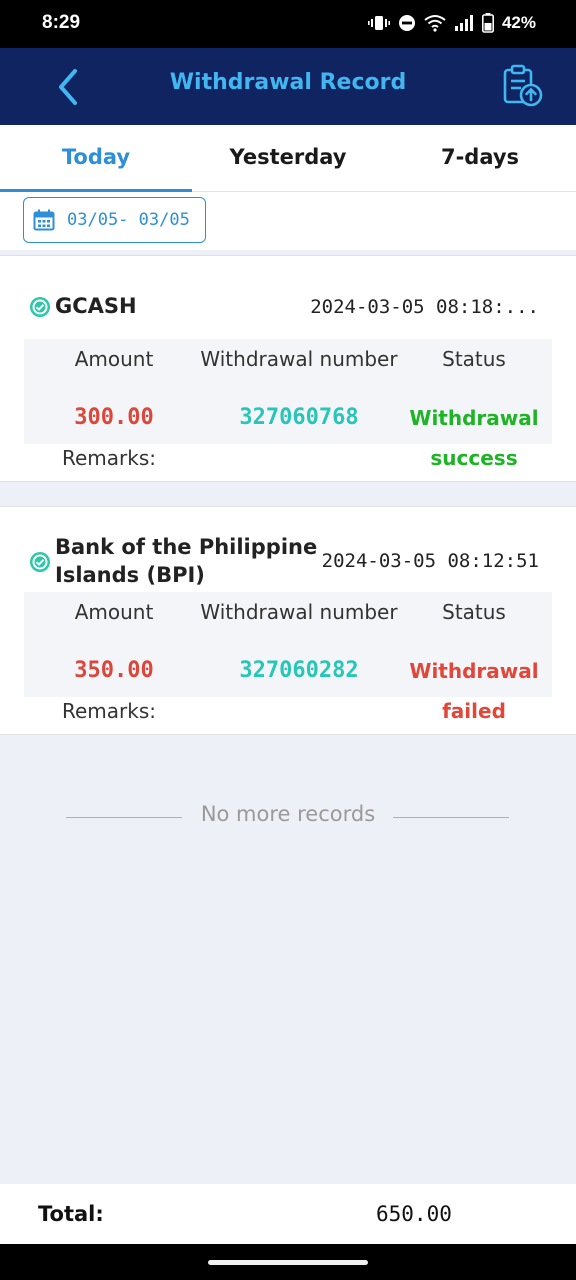 Image resolution: width=576 pixels, height=1280 pixels. What do you see at coordinates (406, 23) in the screenshot?
I see `do-not-disturb-icon` at bounding box center [406, 23].